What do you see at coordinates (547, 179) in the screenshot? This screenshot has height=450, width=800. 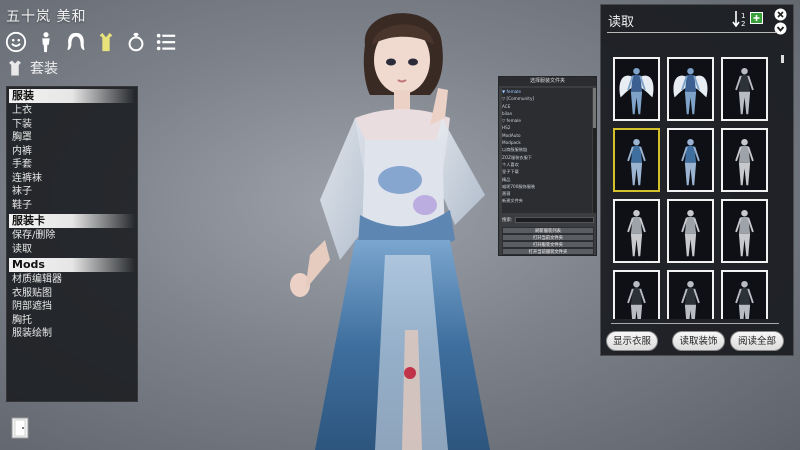 I see `tree-item: 精品` at bounding box center [547, 179].